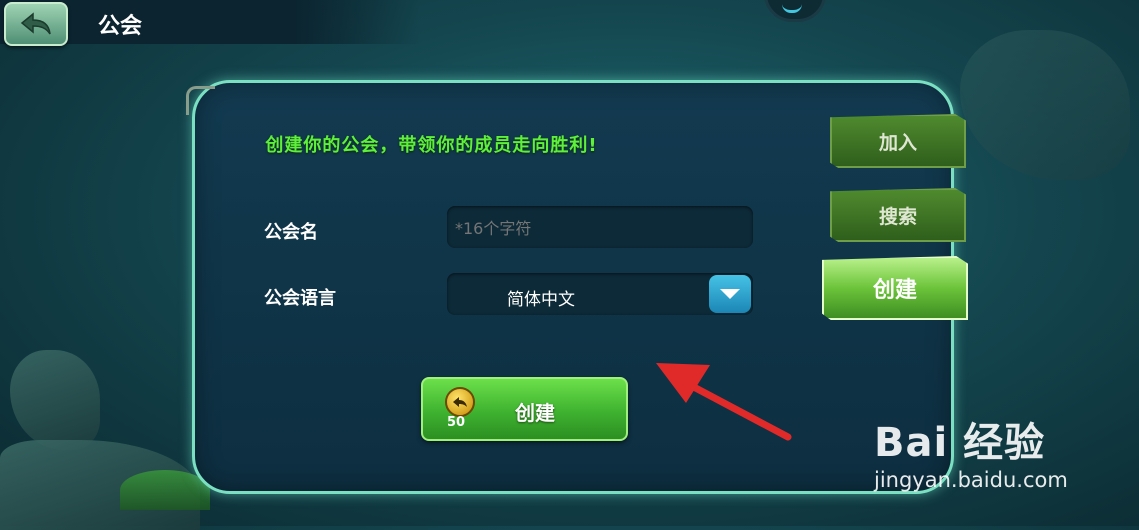 Image resolution: width=1139 pixels, height=530 pixels. I want to click on tab-search-label: 搜索, so click(897, 216).